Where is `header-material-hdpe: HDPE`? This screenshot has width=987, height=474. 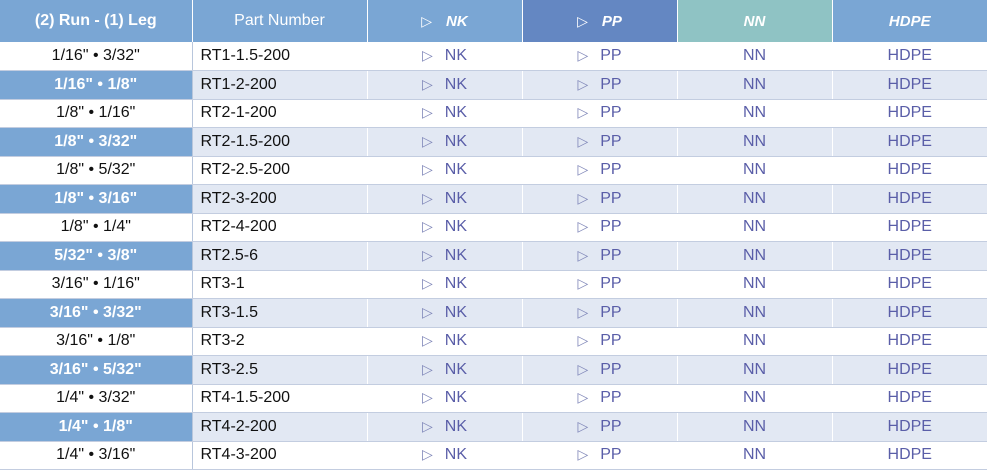
header-material-hdpe: HDPE is located at coordinates (909, 21).